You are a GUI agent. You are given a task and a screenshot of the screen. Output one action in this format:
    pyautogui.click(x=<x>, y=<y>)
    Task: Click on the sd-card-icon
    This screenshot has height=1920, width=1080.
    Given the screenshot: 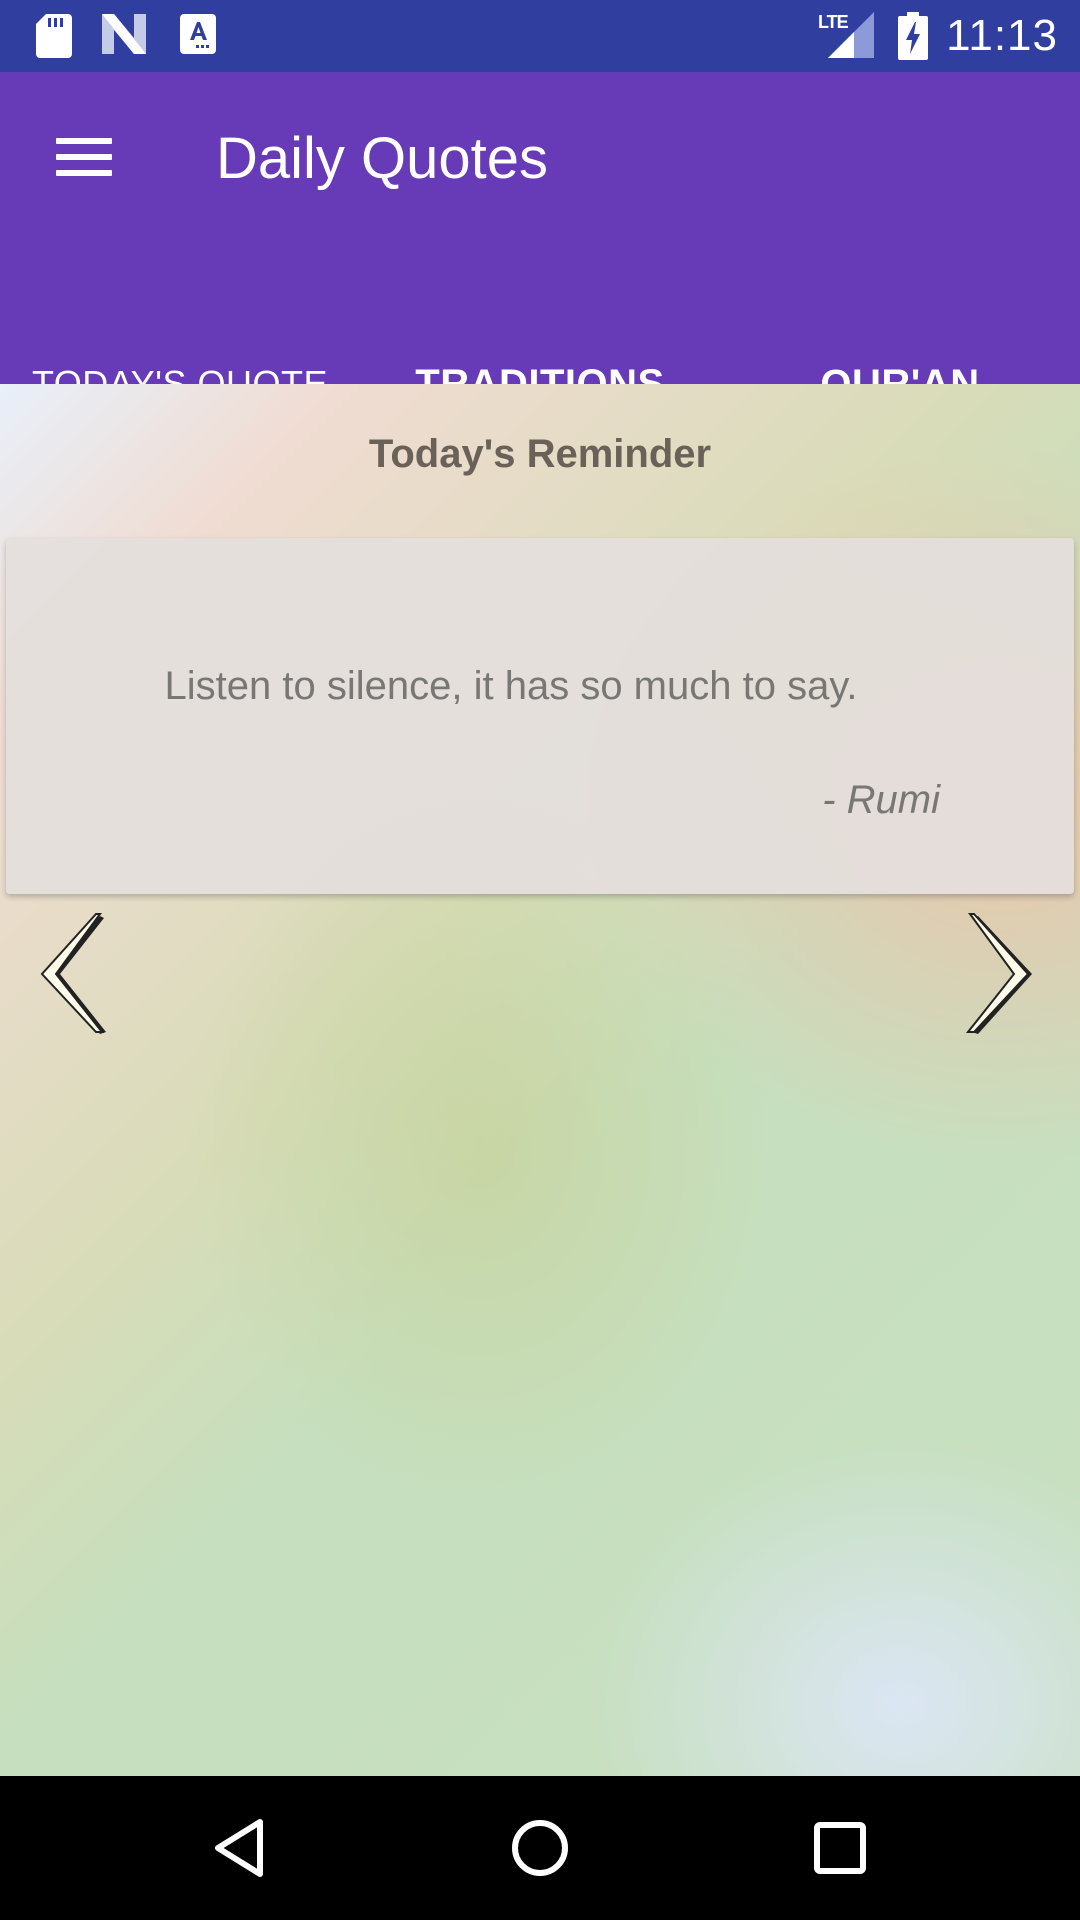 What is the action you would take?
    pyautogui.click(x=54, y=36)
    